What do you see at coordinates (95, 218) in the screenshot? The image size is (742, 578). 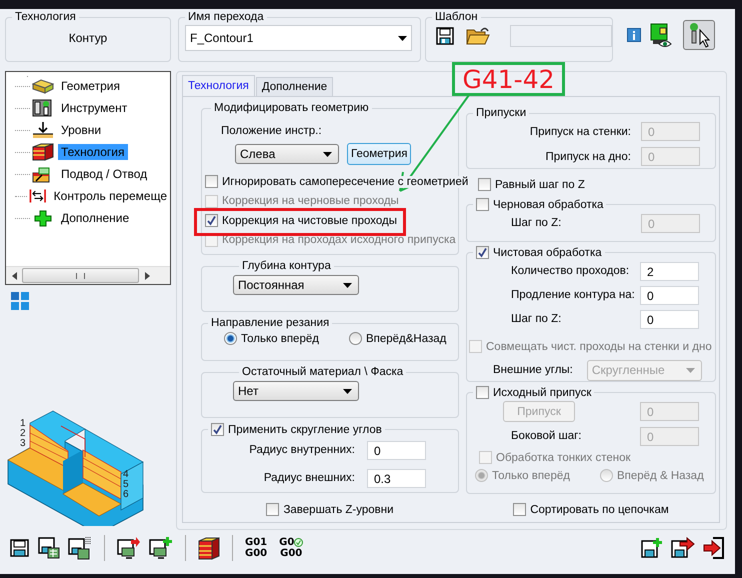 I see `tree-item: Дополнение` at bounding box center [95, 218].